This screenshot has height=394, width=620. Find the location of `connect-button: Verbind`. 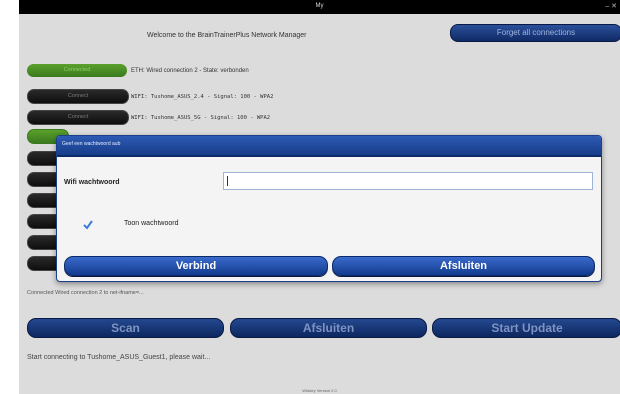

connect-button: Verbind is located at coordinates (196, 266).